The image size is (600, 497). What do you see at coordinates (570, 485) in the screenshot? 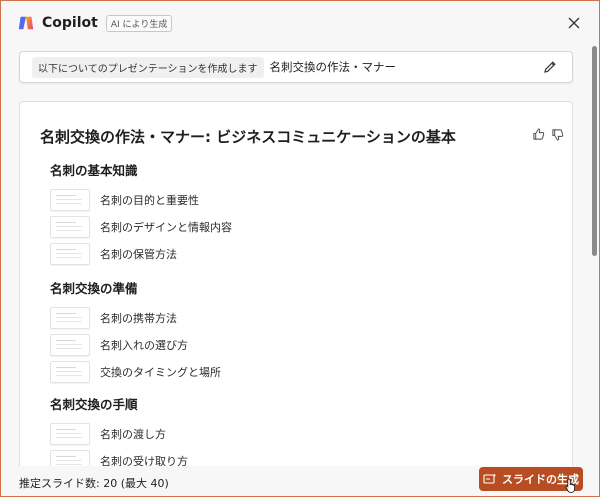
I see `hand-cursor-icon` at bounding box center [570, 485].